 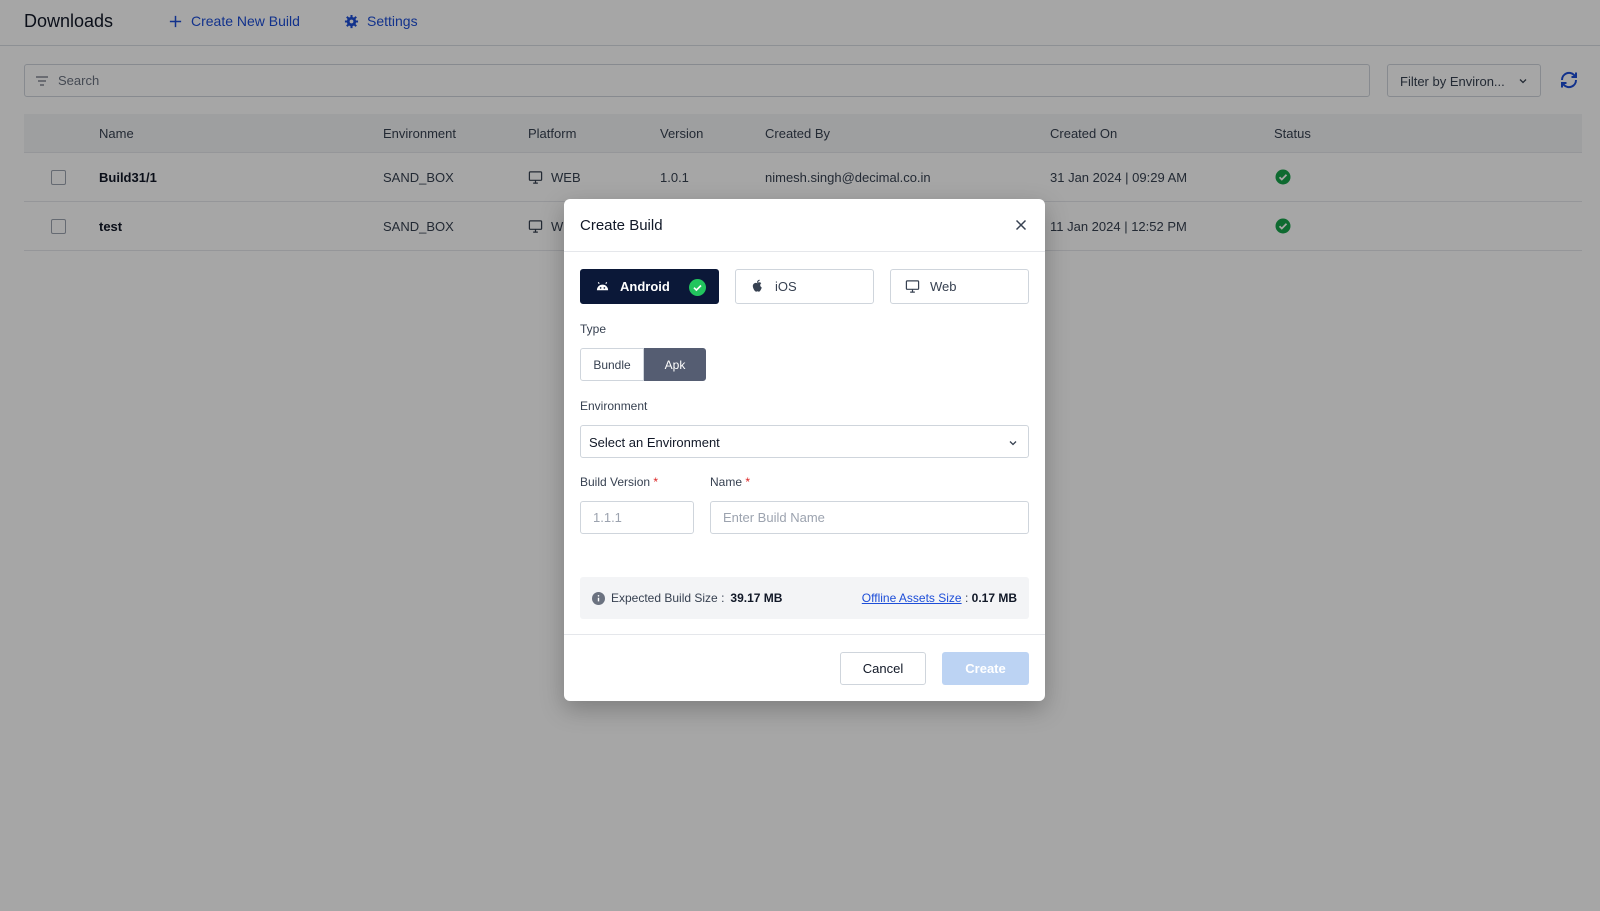 I want to click on offline-assets-size: Offline Assets Size : 0.17 MB, so click(x=939, y=598).